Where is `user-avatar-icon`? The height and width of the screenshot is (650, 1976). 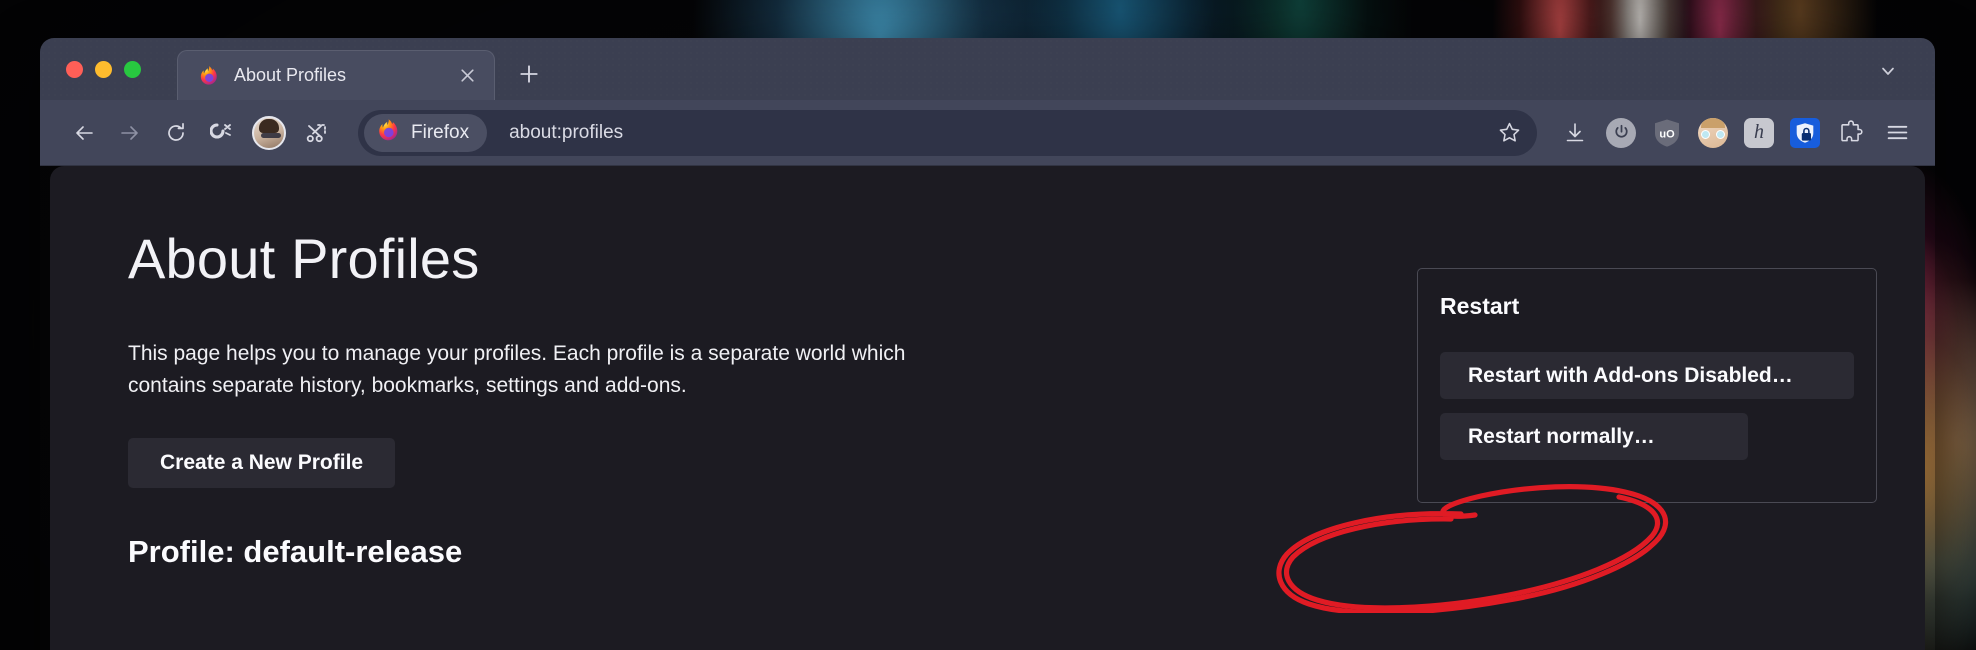 user-avatar-icon is located at coordinates (269, 132).